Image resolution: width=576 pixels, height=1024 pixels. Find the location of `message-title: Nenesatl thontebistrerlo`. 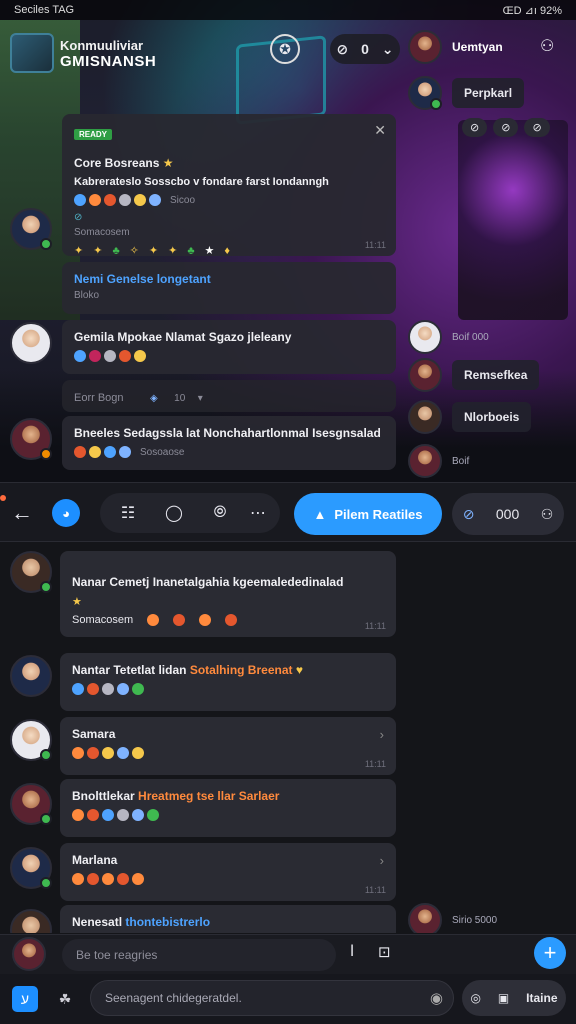

message-title: Nenesatl thontebistrerlo is located at coordinates (141, 922).